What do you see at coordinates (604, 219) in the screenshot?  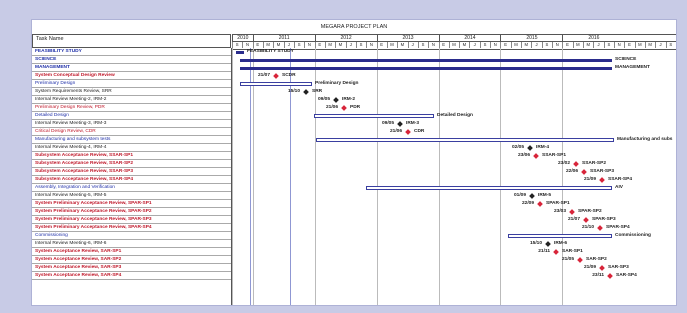 I see `milestone-name: SPAR-SP3` at bounding box center [604, 219].